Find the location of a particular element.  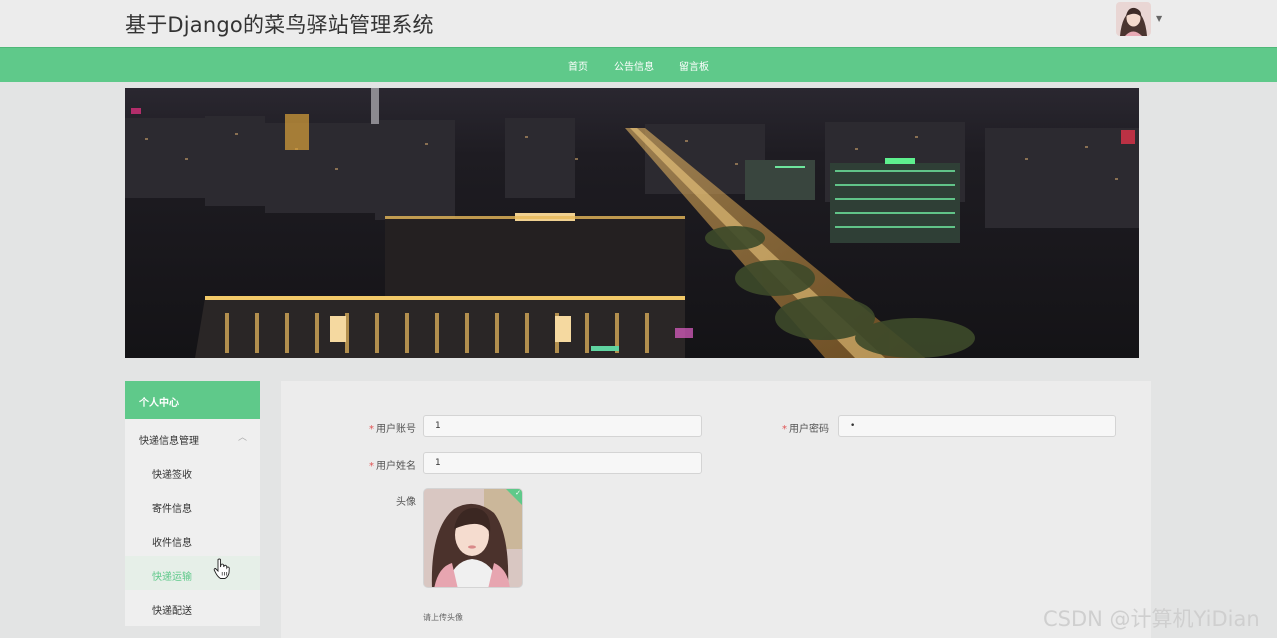

sidebar-item-sign: 快递签收 is located at coordinates (192, 471).